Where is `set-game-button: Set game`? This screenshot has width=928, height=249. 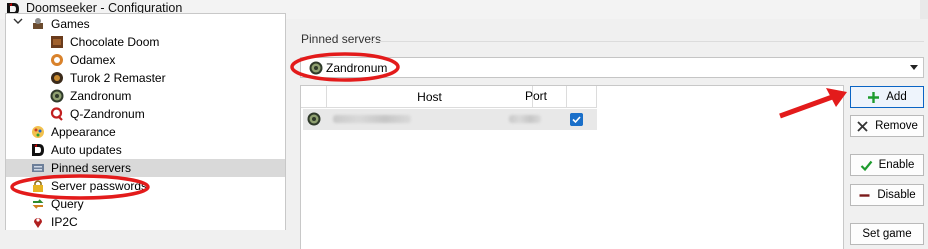
set-game-button: Set game is located at coordinates (887, 234).